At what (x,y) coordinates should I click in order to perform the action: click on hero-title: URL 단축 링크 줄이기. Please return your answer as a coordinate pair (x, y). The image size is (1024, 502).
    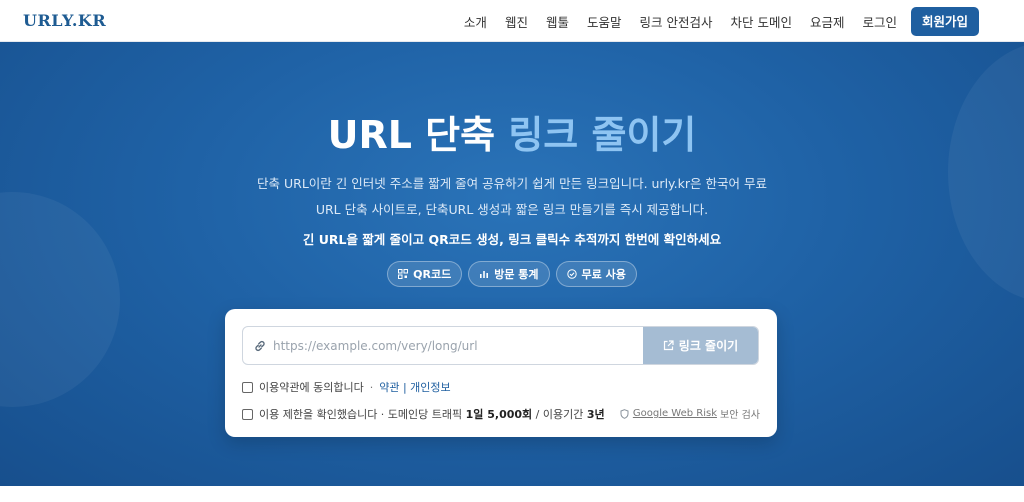
    Looking at the image, I should click on (512, 131).